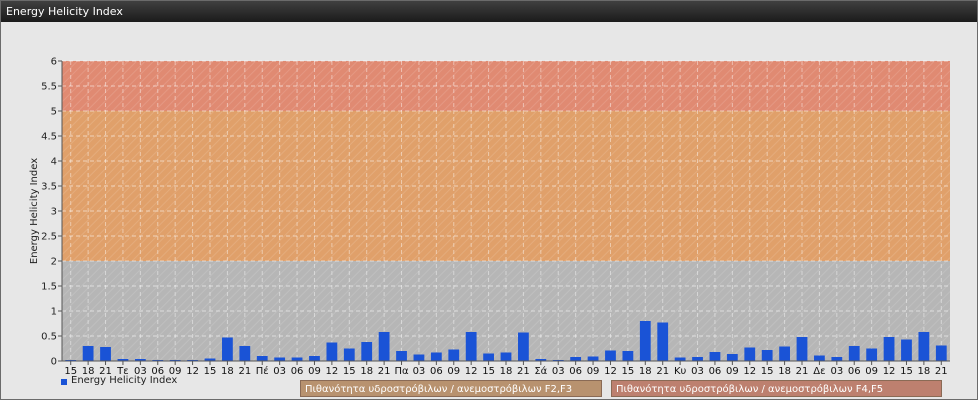 The width and height of the screenshot is (978, 400). I want to click on y-tick-label: 6, so click(54, 62).